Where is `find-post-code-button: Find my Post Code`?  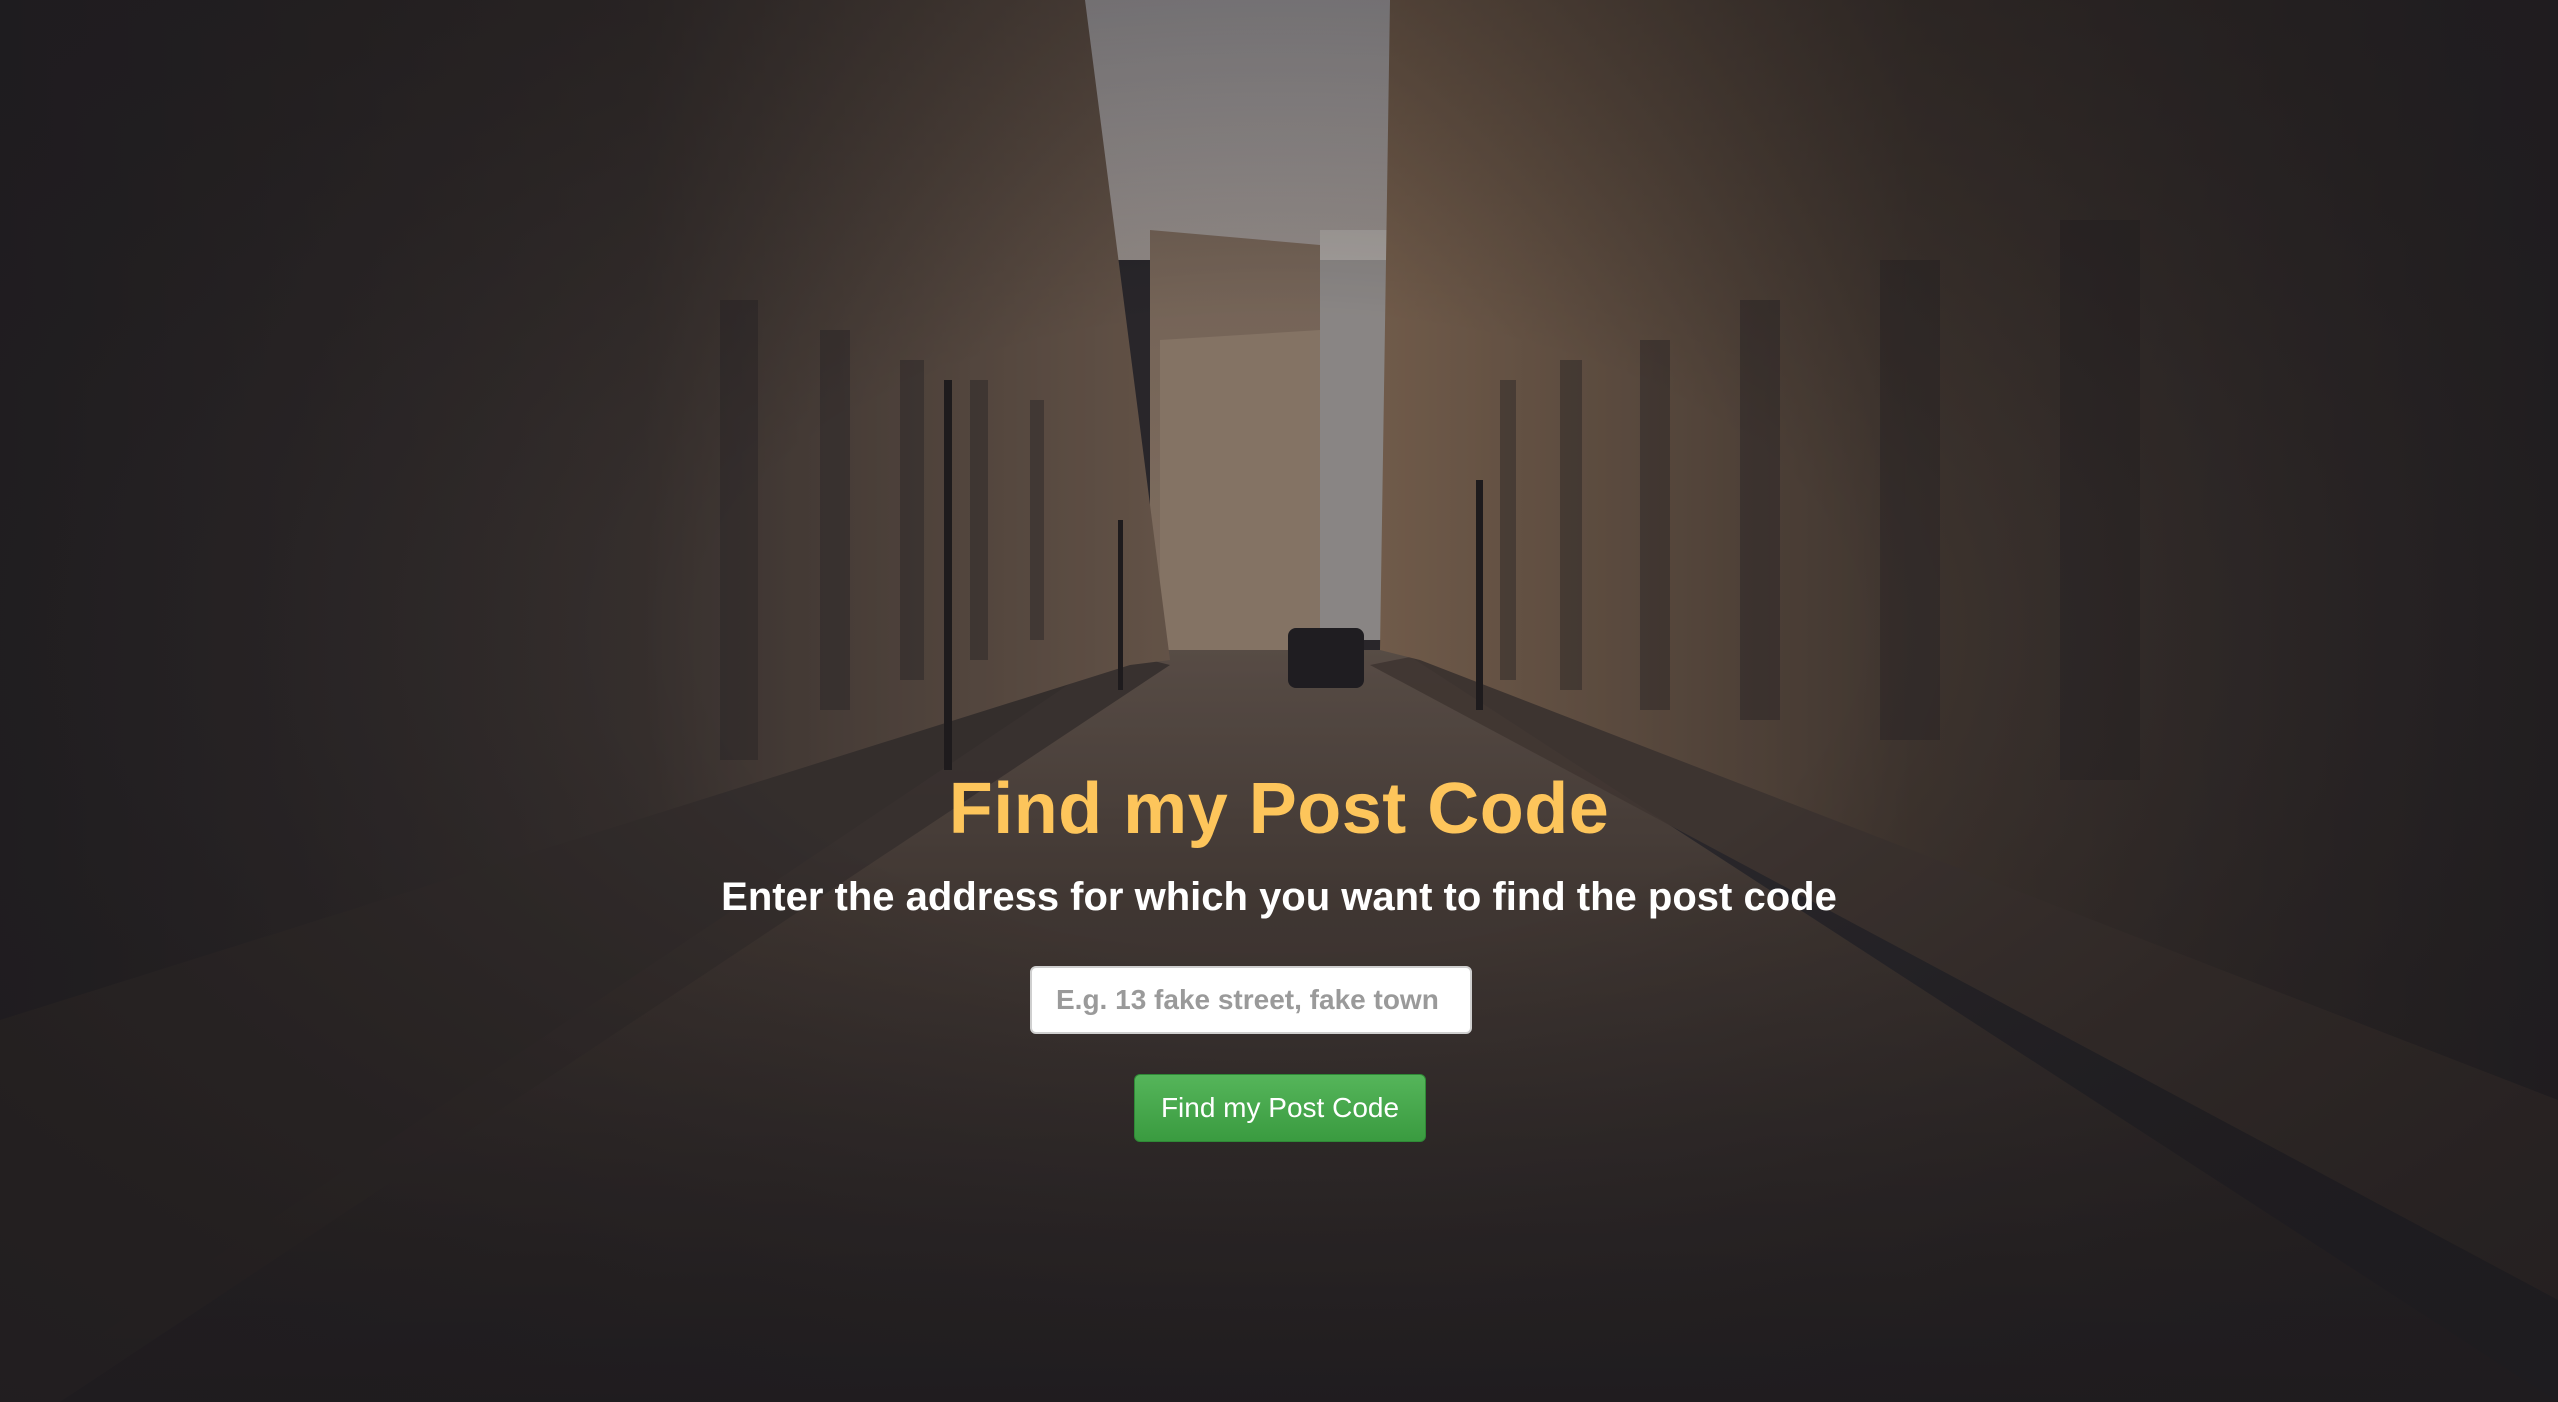
find-post-code-button: Find my Post Code is located at coordinates (1280, 1108).